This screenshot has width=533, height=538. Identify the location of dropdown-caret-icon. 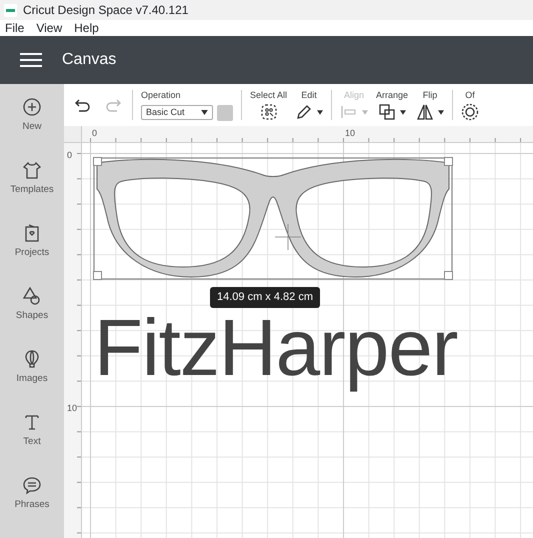
(204, 113).